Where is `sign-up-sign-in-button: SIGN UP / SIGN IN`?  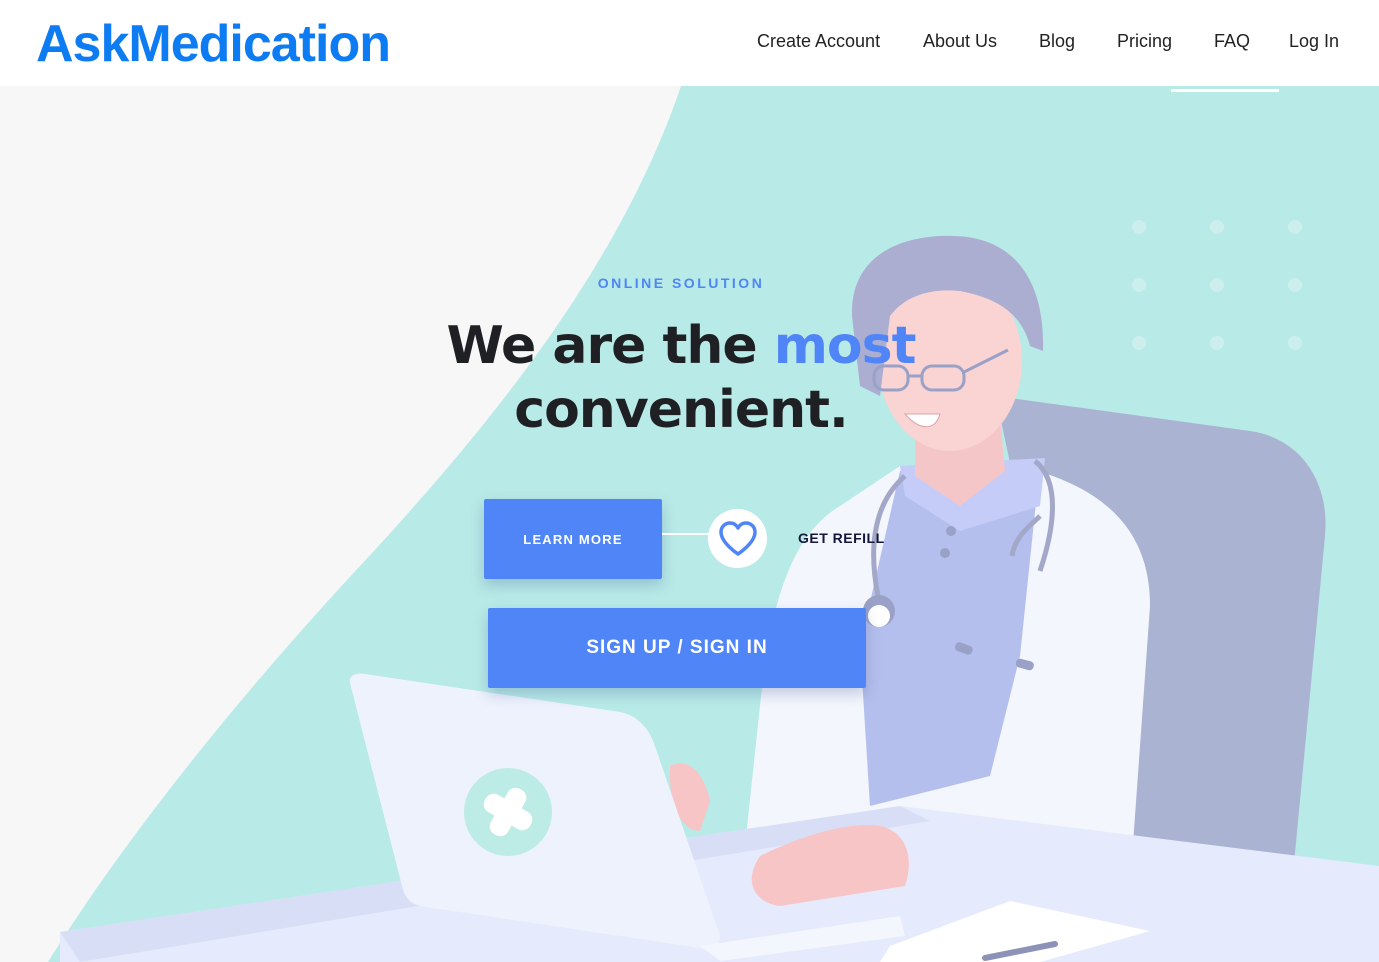 sign-up-sign-in-button: SIGN UP / SIGN IN is located at coordinates (677, 648).